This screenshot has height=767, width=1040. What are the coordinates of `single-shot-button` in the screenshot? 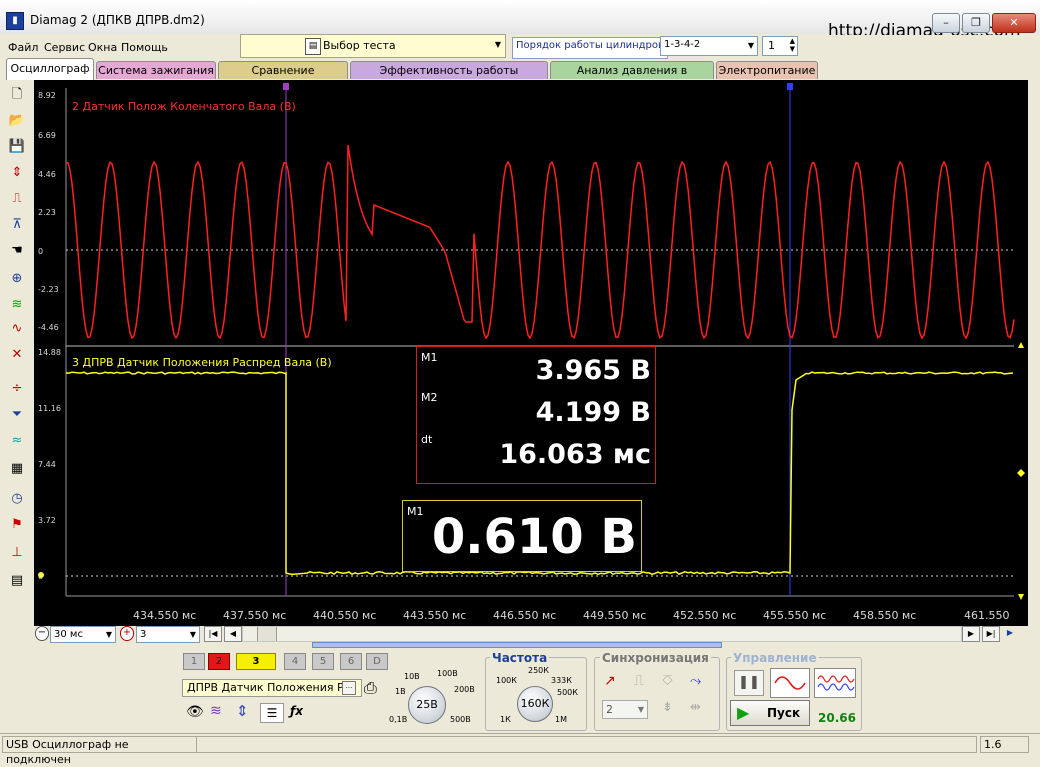 It's located at (790, 683).